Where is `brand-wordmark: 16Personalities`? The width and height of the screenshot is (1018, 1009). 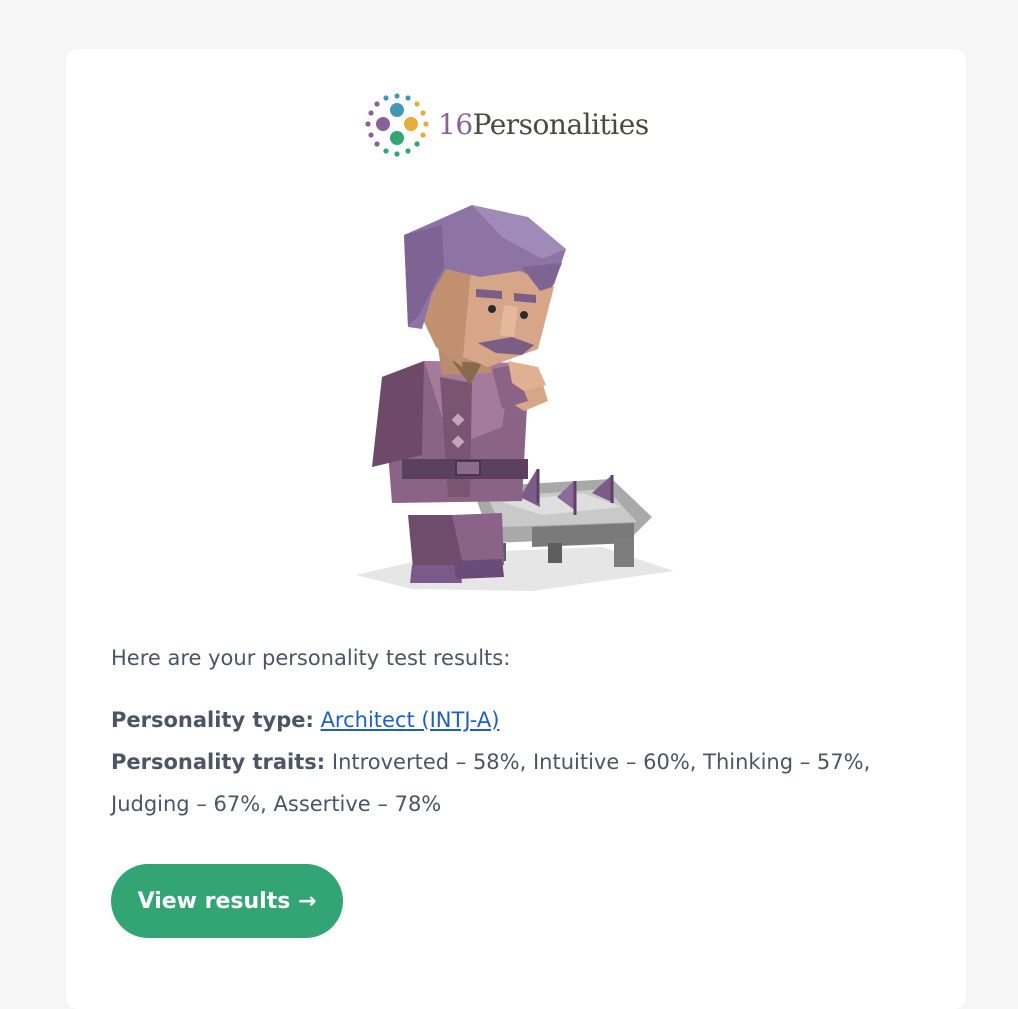
brand-wordmark: 16Personalities is located at coordinates (543, 125).